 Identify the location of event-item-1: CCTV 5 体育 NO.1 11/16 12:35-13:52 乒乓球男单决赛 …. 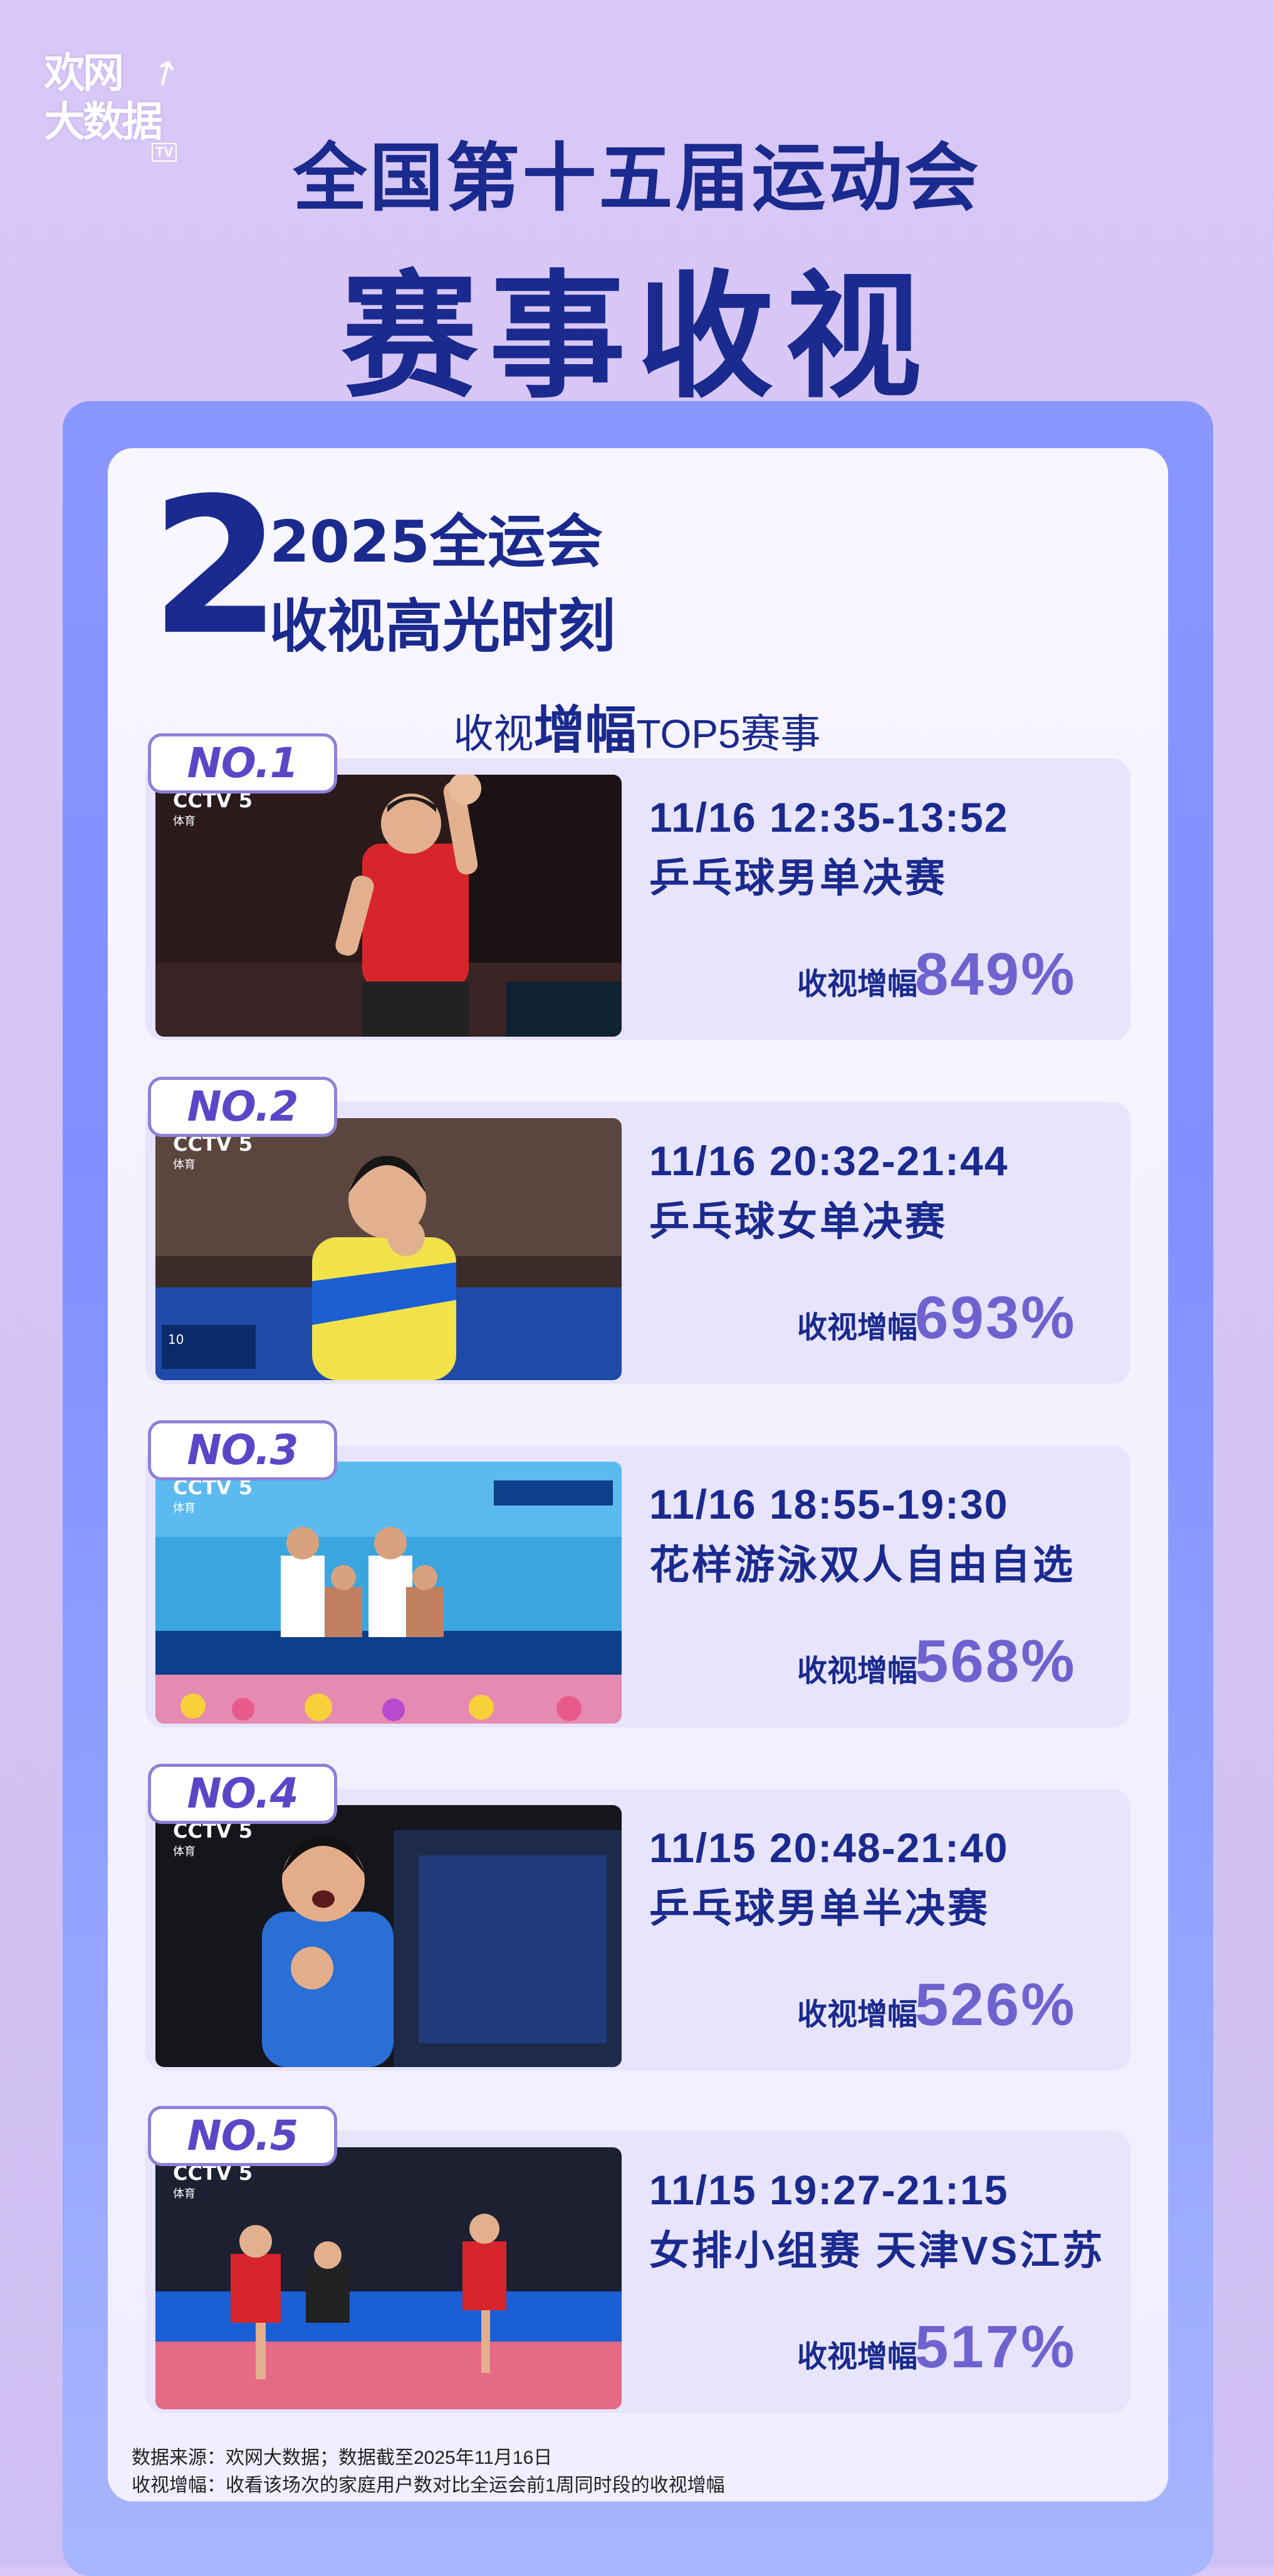
(637, 886).